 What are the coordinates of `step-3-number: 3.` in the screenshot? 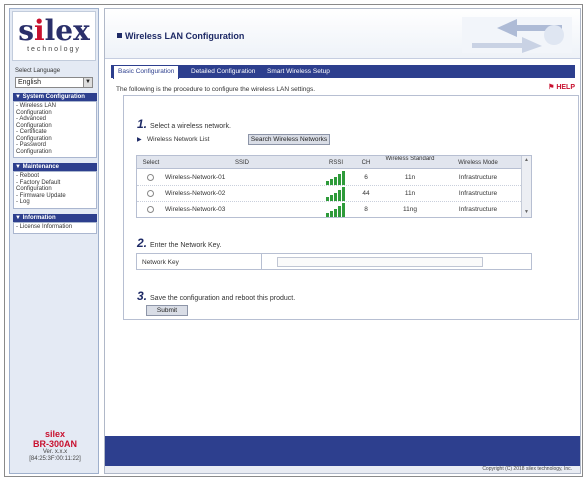 It's located at (142, 296).